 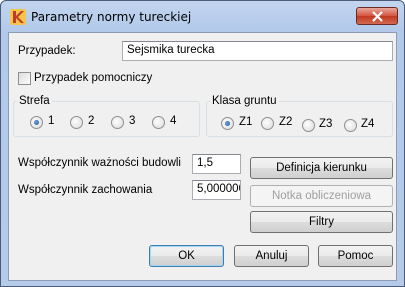 What do you see at coordinates (18, 17) in the screenshot?
I see `app-logo-icon` at bounding box center [18, 17].